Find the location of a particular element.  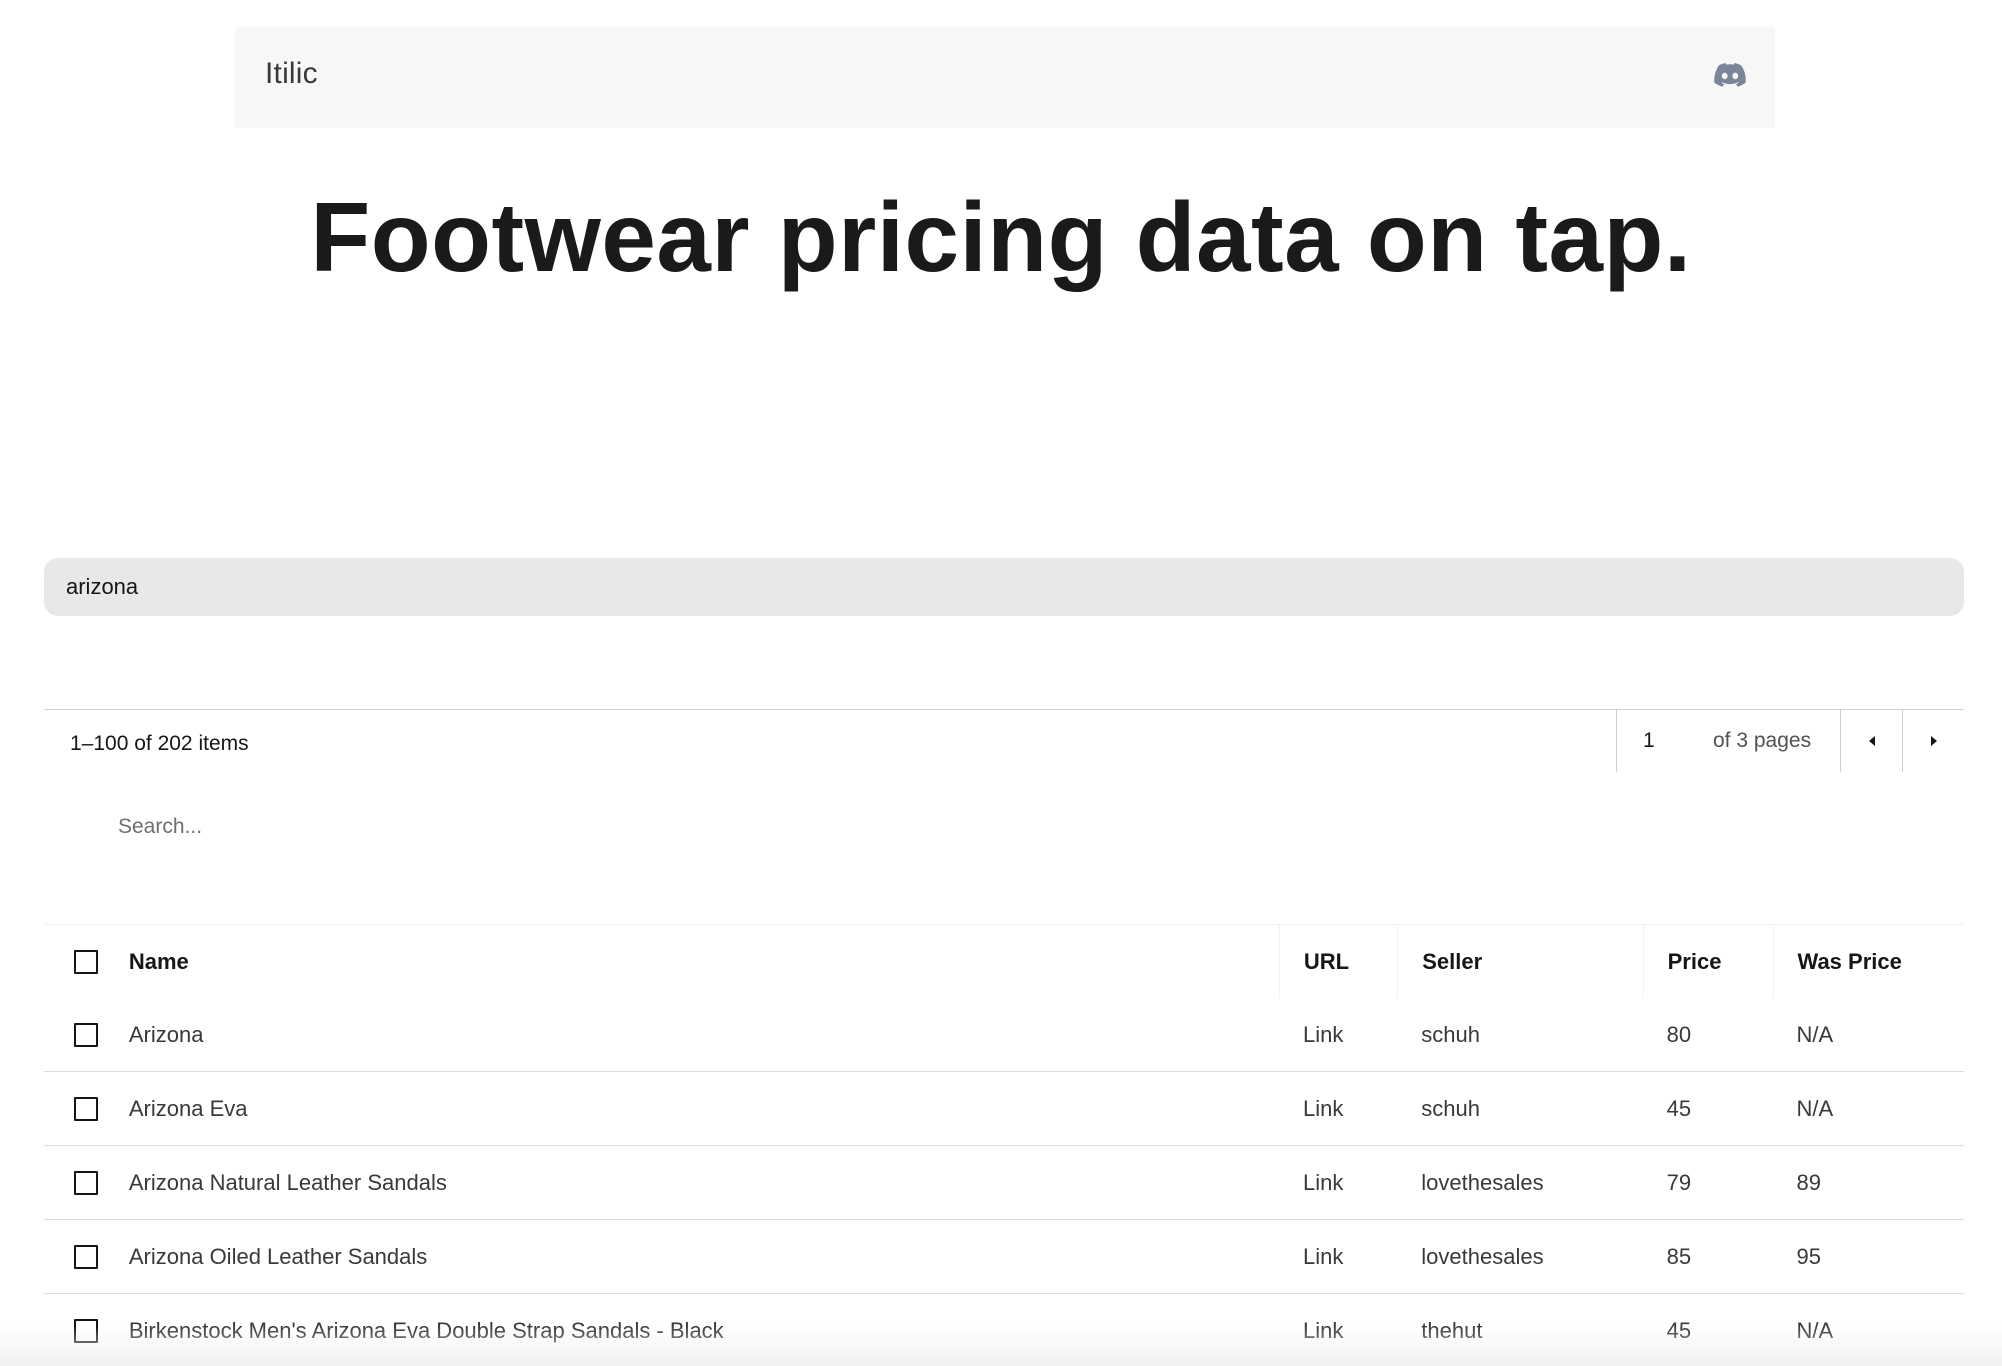

column-header-seller: Seller is located at coordinates (1519, 961).